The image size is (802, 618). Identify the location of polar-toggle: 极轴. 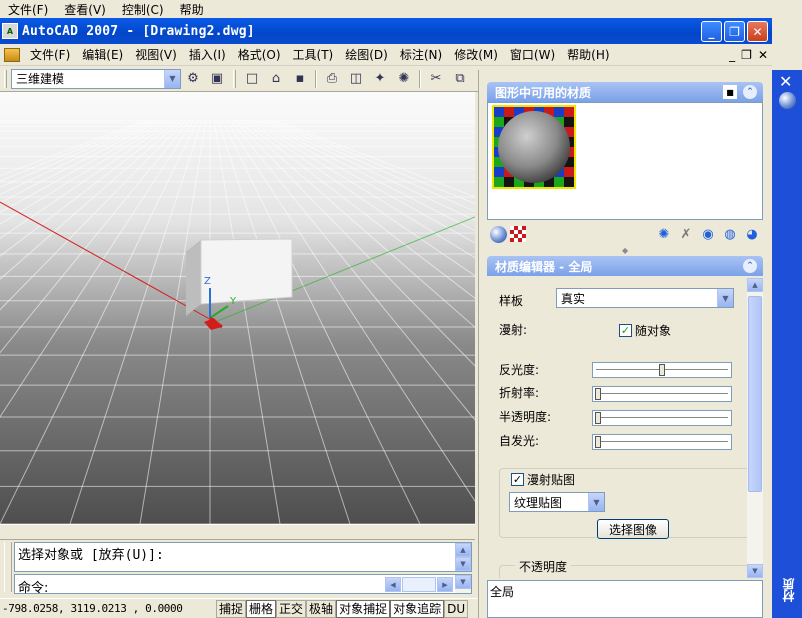
(321, 608).